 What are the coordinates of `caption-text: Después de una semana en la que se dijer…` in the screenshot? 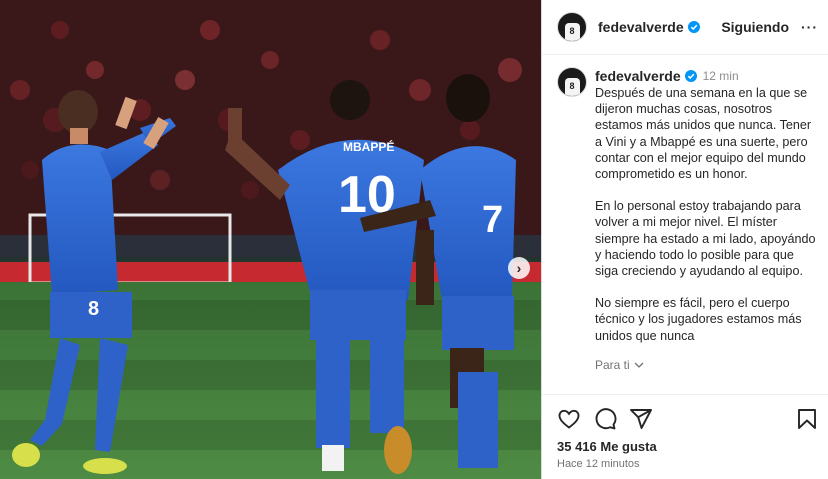 It's located at (706, 214).